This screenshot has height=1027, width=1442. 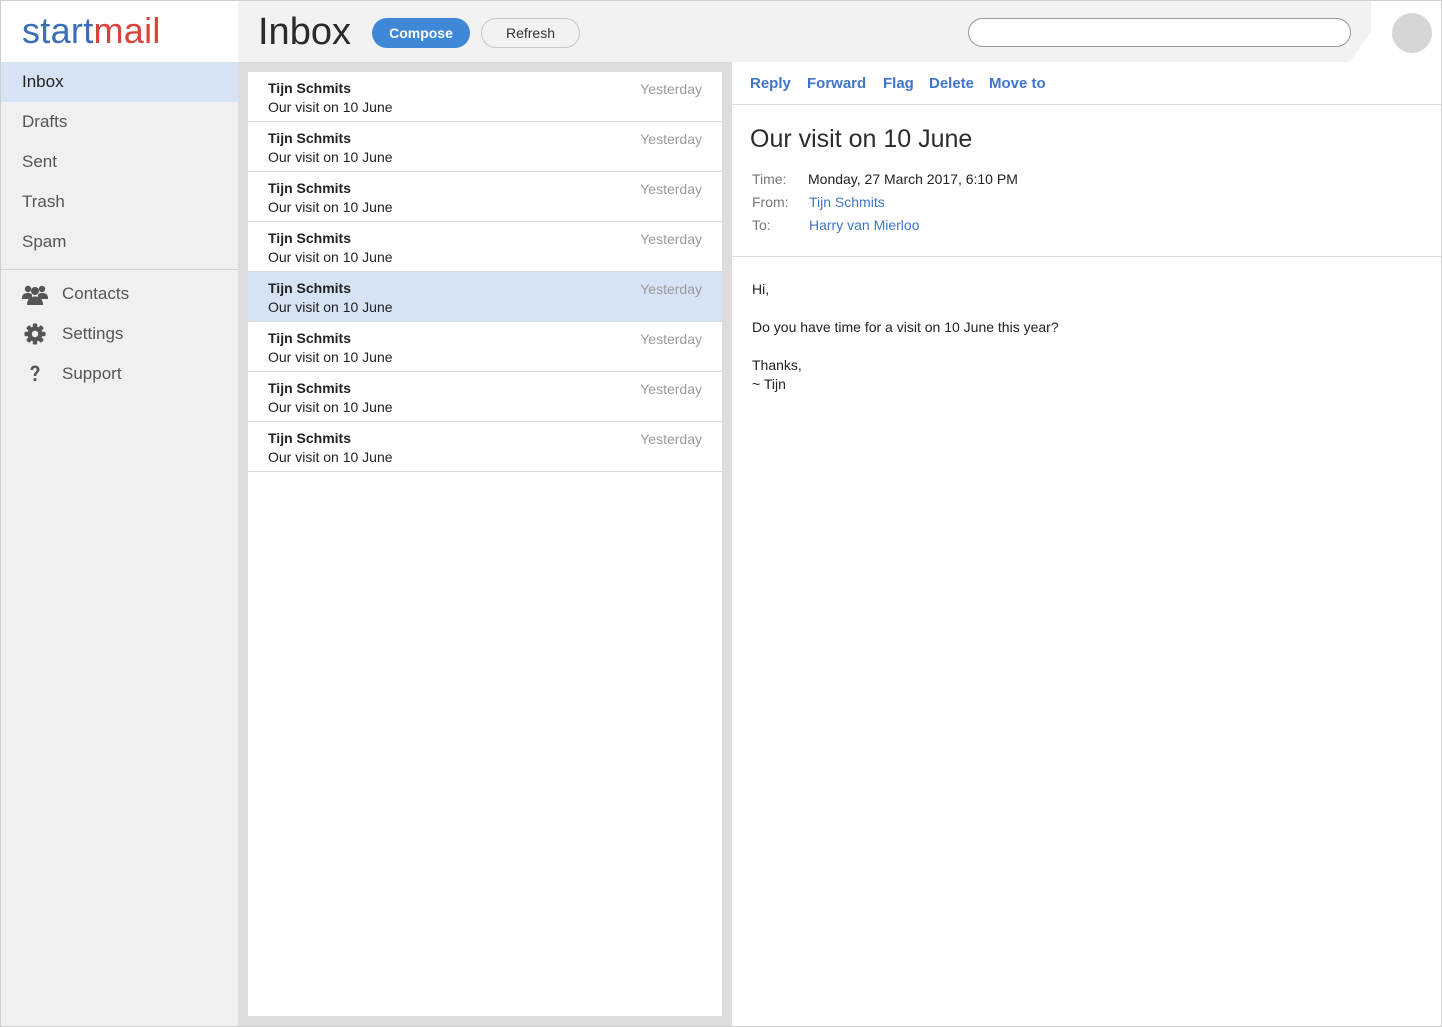 What do you see at coordinates (304, 32) in the screenshot?
I see `page-title: Inbox` at bounding box center [304, 32].